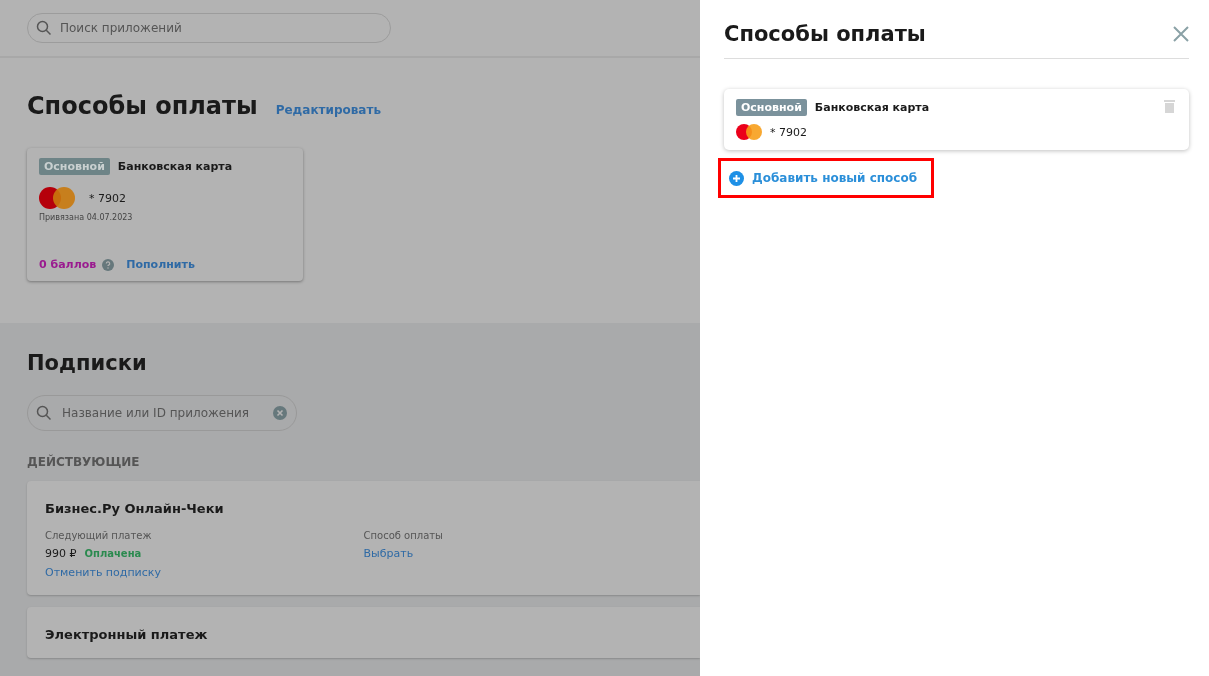 This screenshot has height=676, width=1209. What do you see at coordinates (135, 508) in the screenshot?
I see `subscription-name: Бизнес.Ру Онлайн-Чеки` at bounding box center [135, 508].